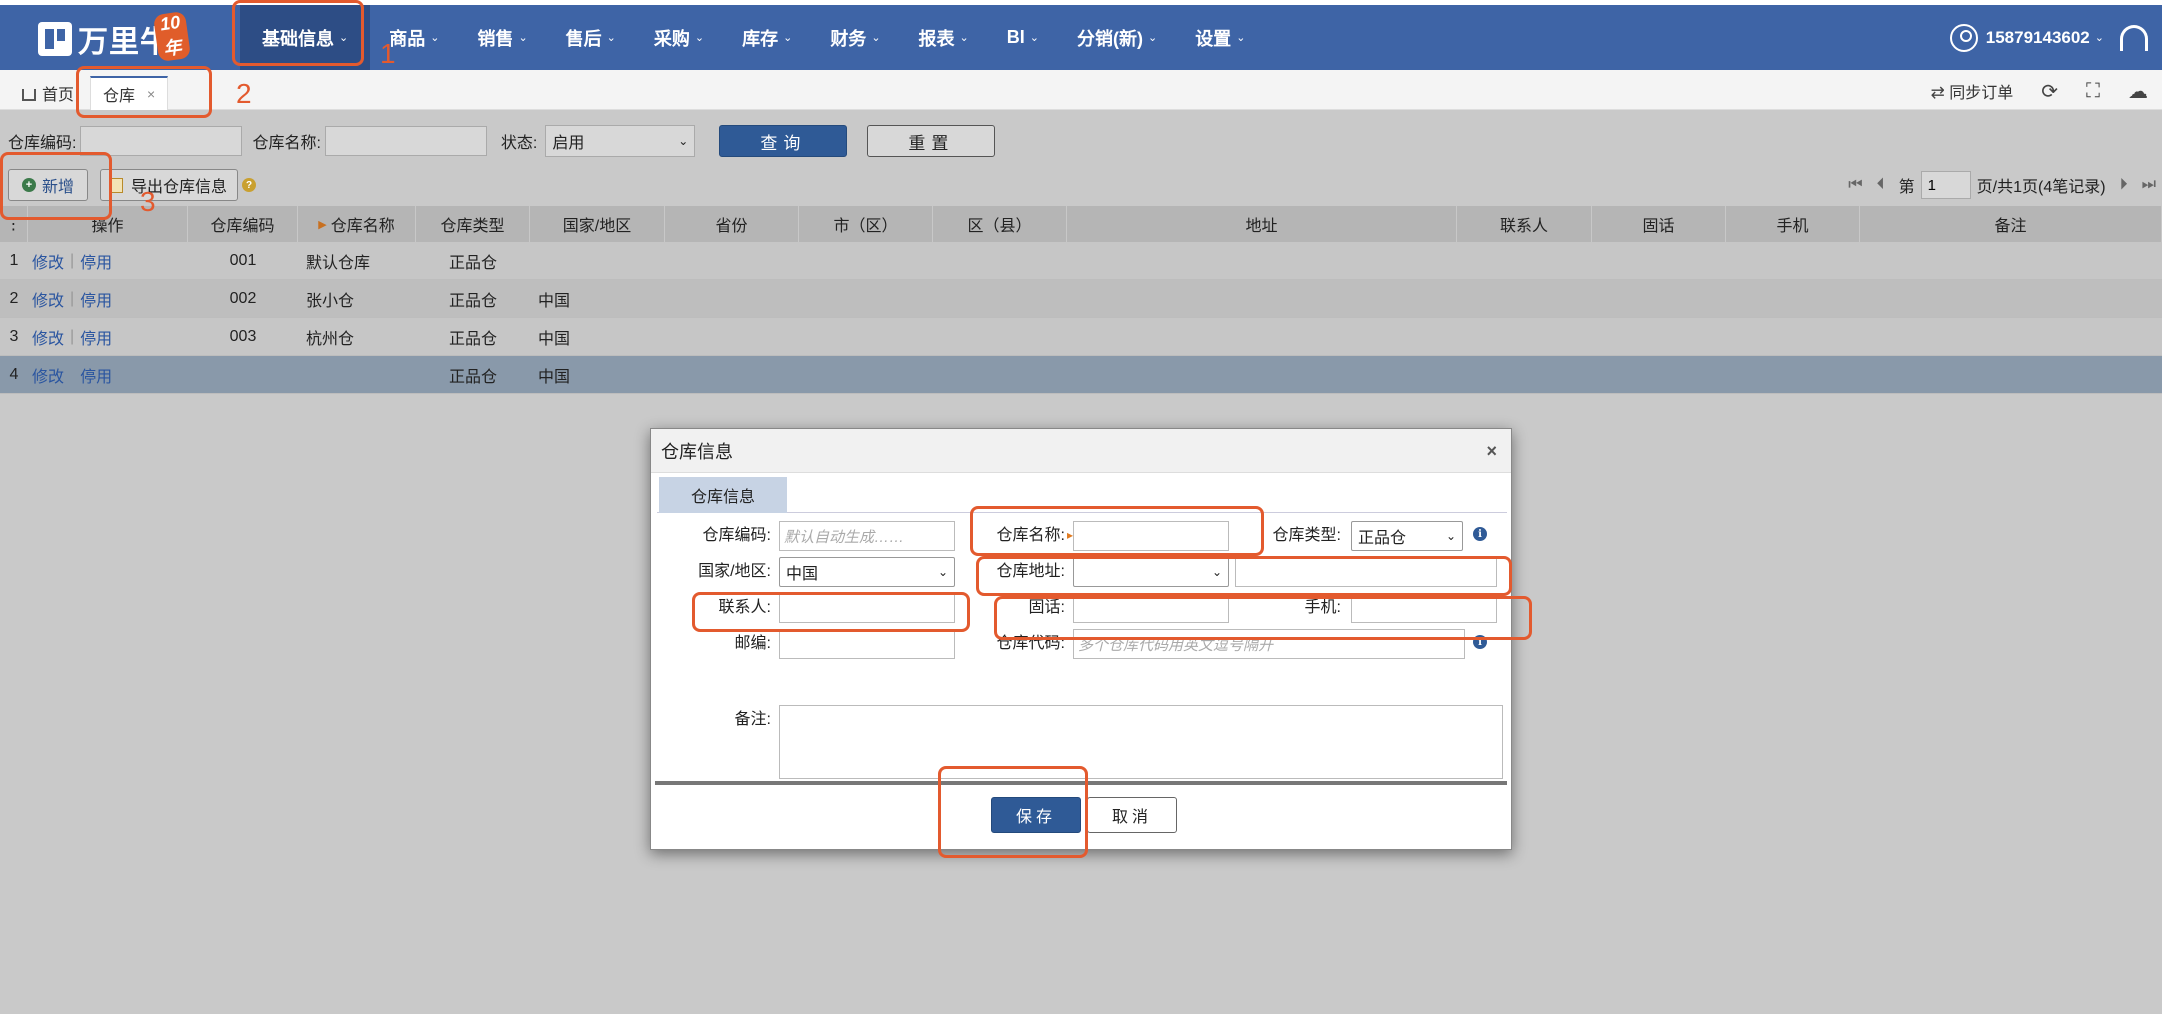 The image size is (2162, 1014). Describe the element at coordinates (855, 37) in the screenshot. I see `nav-finance: 财务 ⌄` at that location.